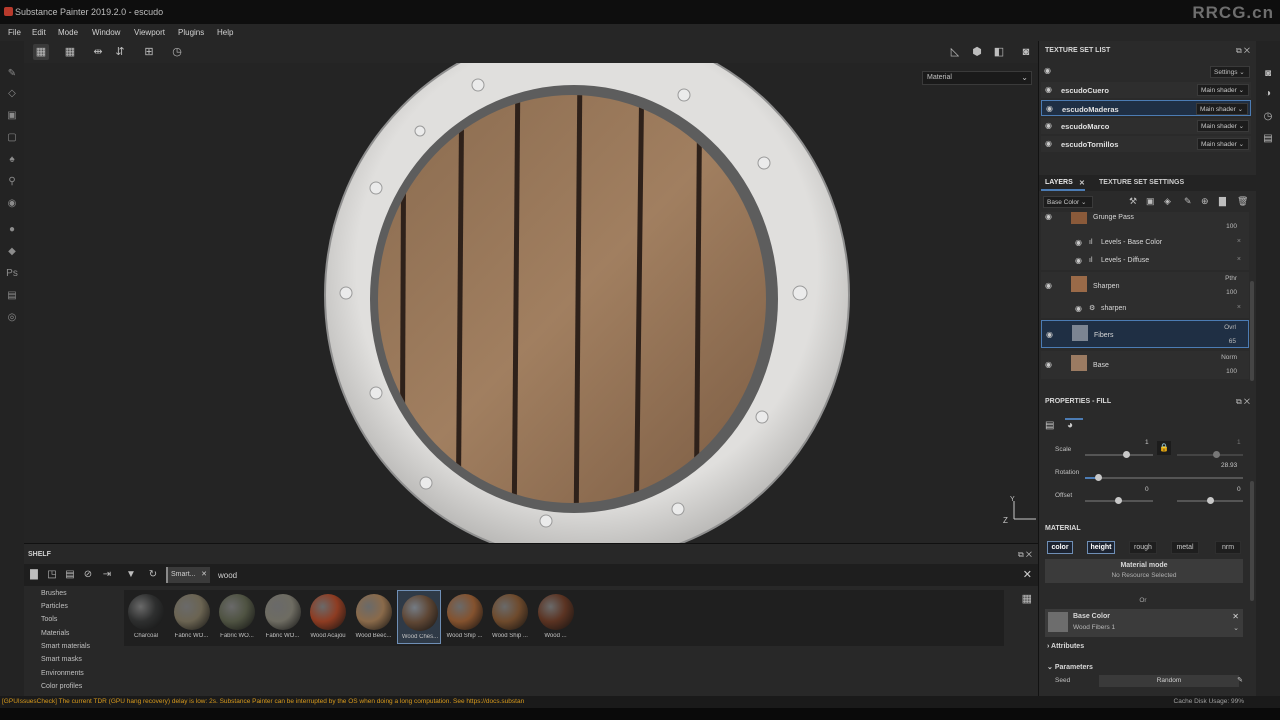 This screenshot has height=720, width=1280. I want to click on save-icon: ▤, so click(70, 575).